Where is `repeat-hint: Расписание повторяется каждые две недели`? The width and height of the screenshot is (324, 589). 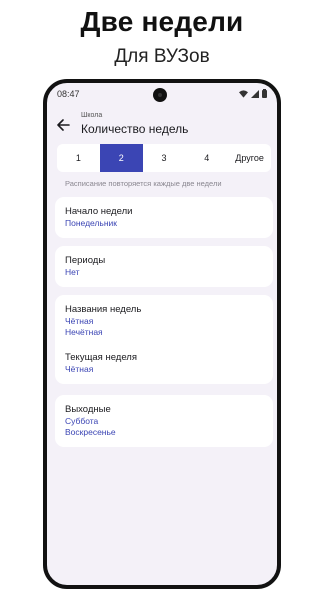 repeat-hint: Расписание повторяется каждые две недели is located at coordinates (143, 183).